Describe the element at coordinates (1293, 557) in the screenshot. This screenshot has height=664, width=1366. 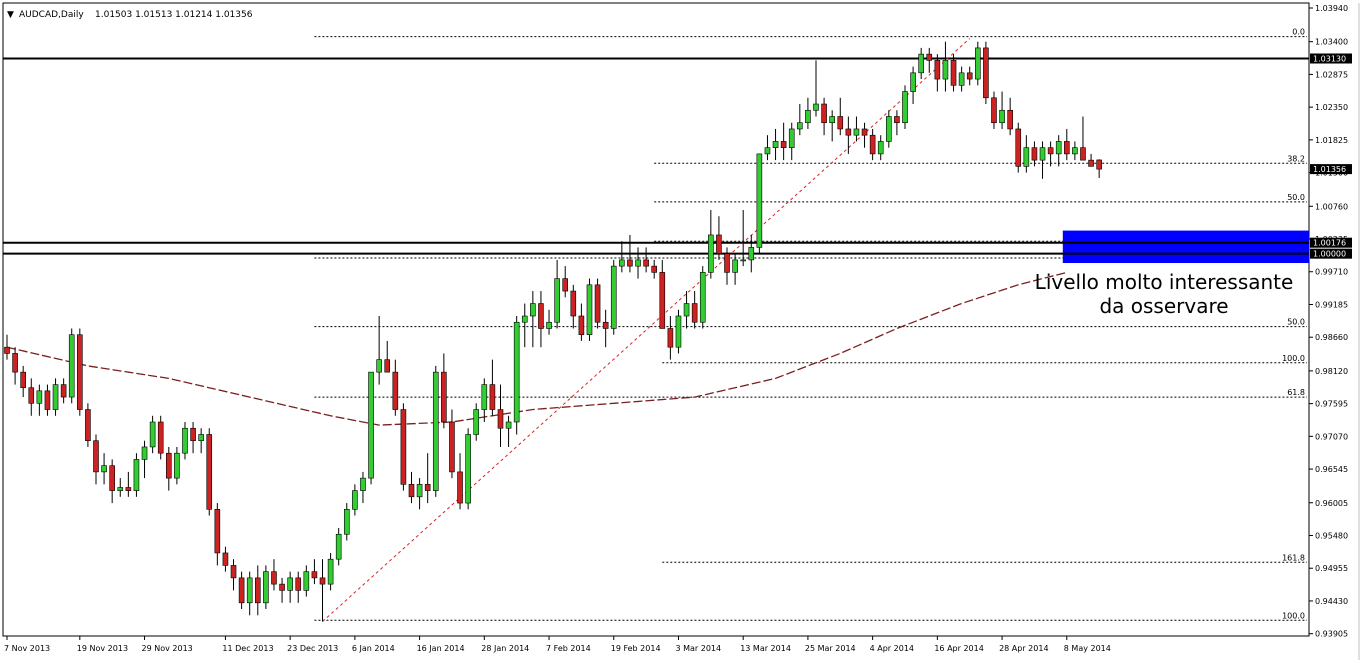
I see `fib-level-label: 161.8` at that location.